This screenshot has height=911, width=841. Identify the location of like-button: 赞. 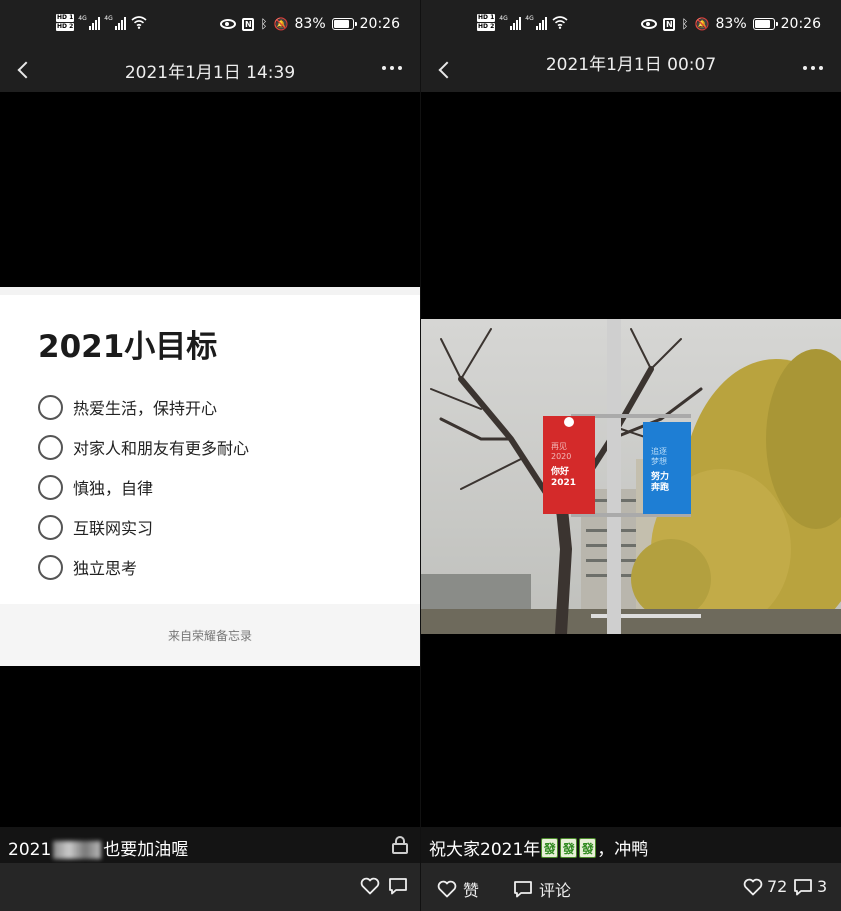
(458, 889).